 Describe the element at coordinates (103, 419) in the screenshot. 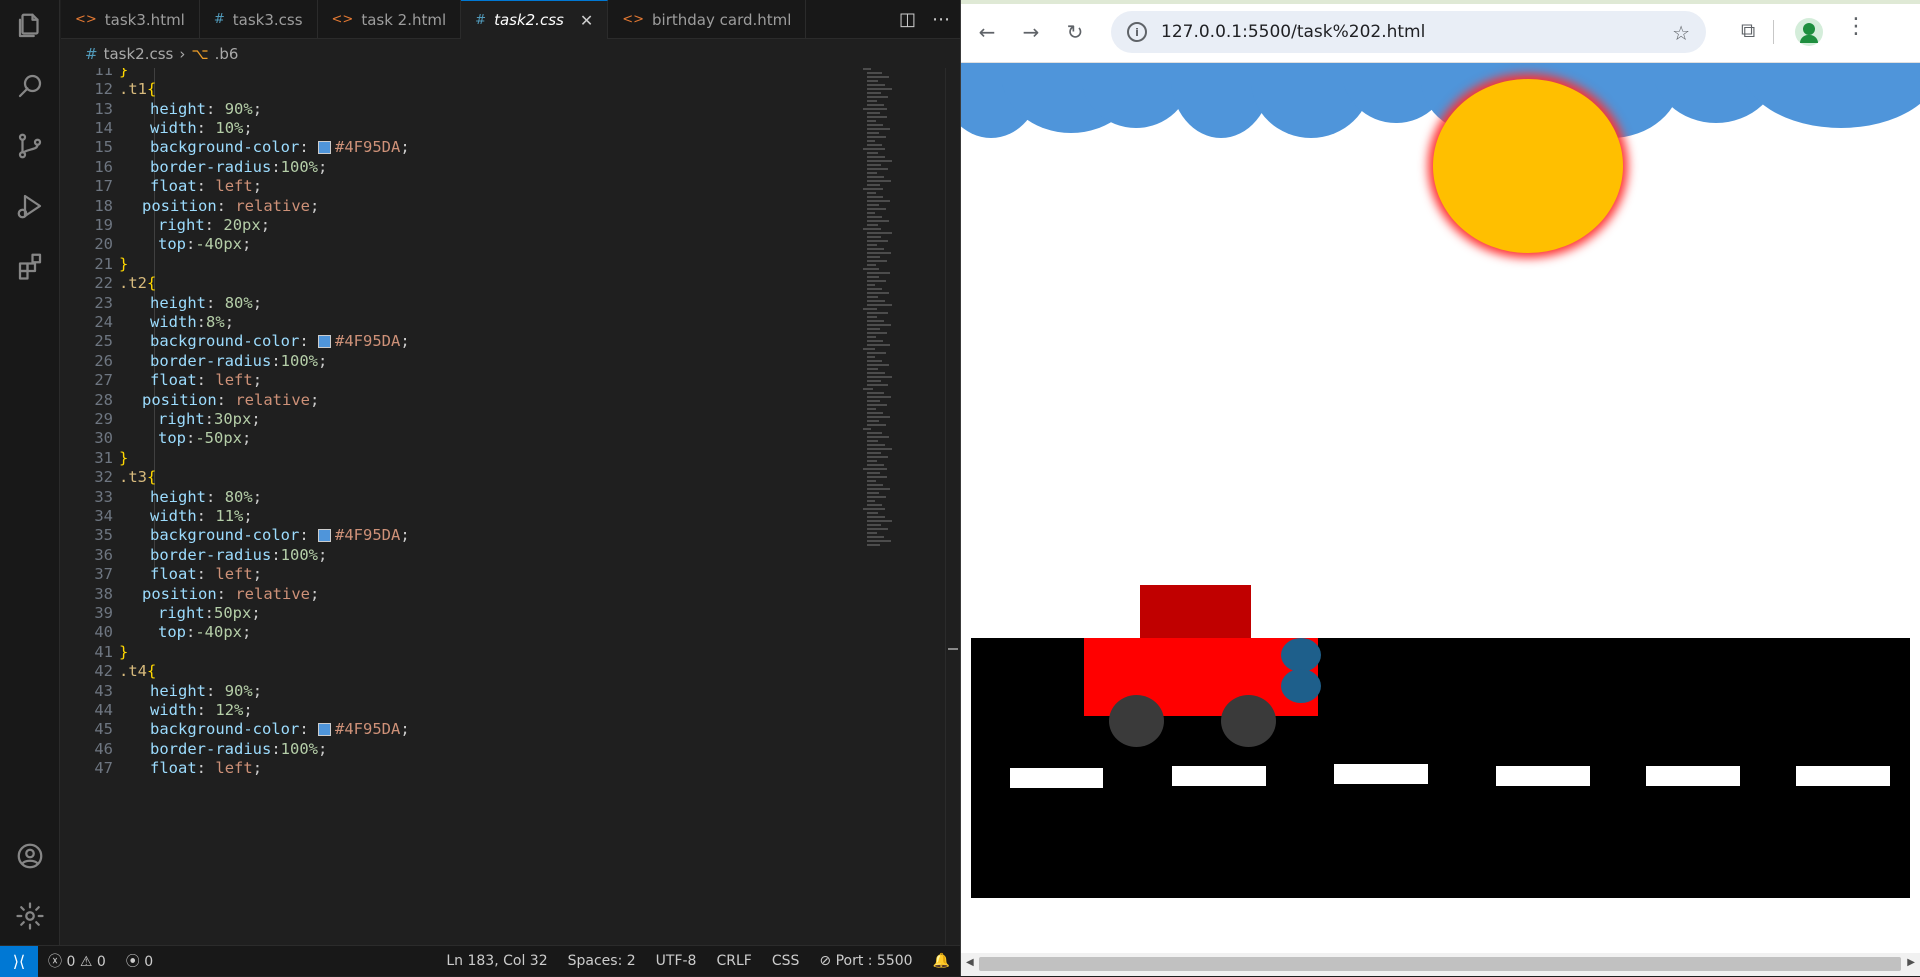

I see `line-number: 29` at that location.